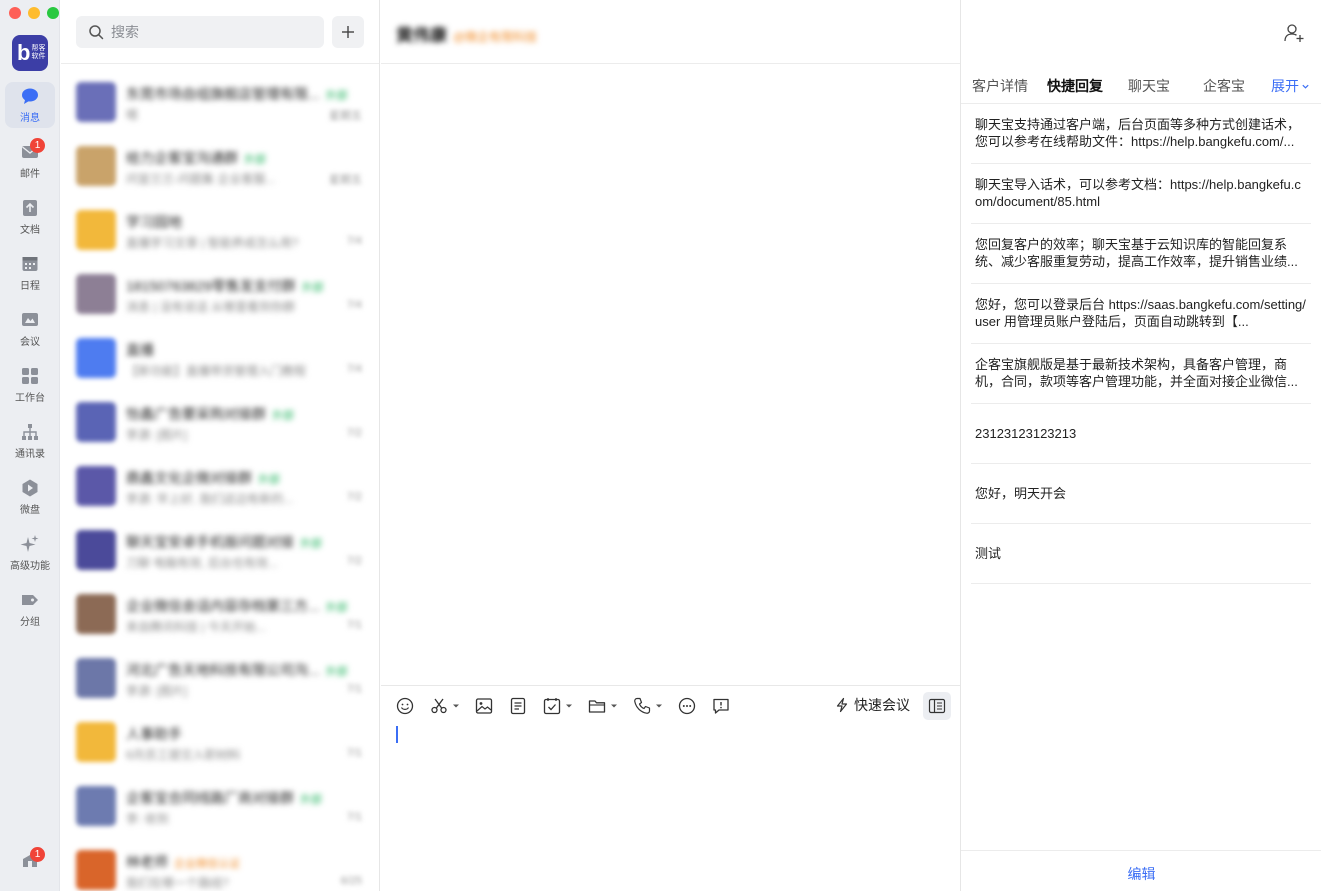  Describe the element at coordinates (220, 358) in the screenshot. I see `conversation-item: 直播 【新功能】直播带货管理入门教程 7/4` at that location.